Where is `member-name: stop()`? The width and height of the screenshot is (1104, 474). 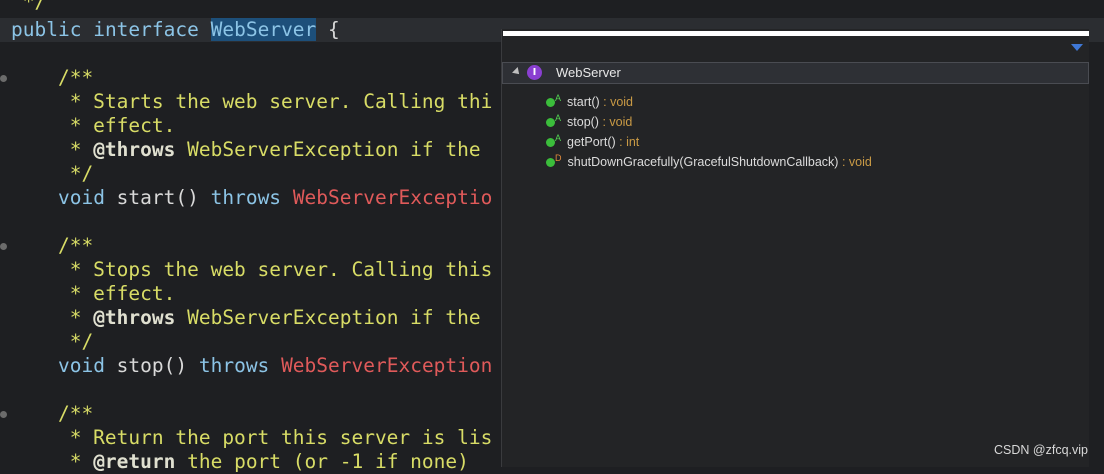 member-name: stop() is located at coordinates (583, 122).